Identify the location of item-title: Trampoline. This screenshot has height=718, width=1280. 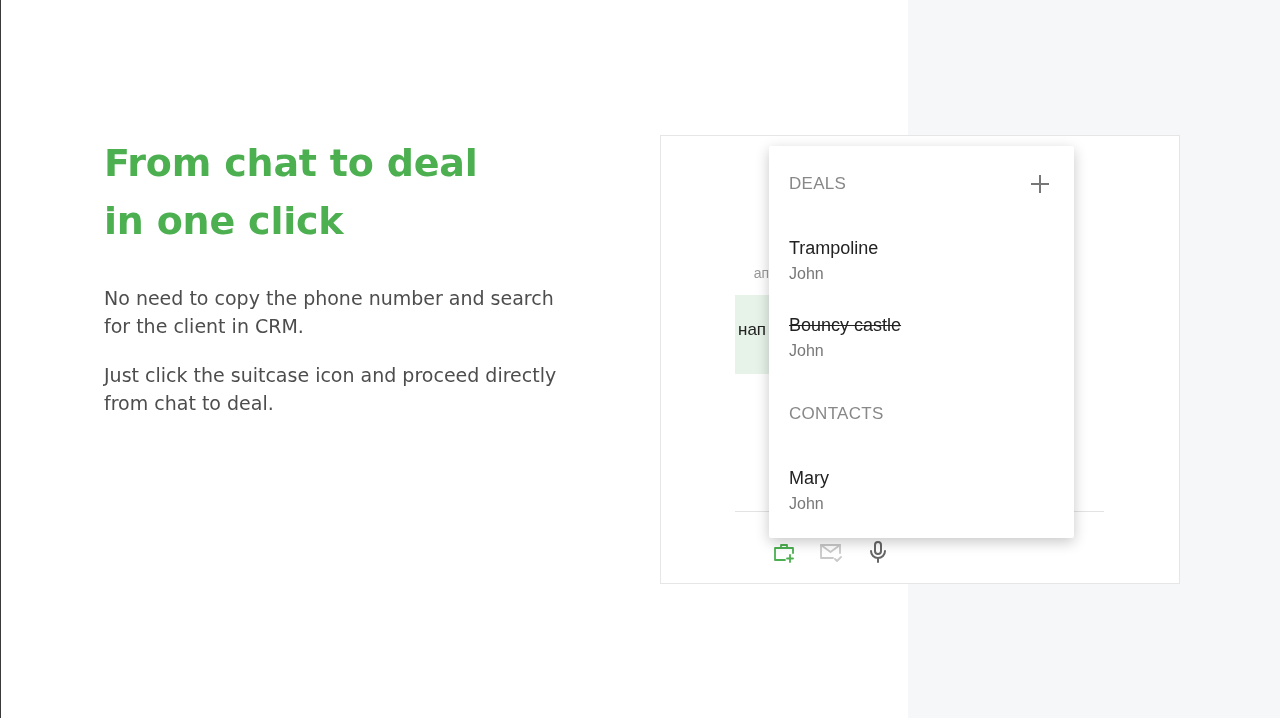
(834, 248).